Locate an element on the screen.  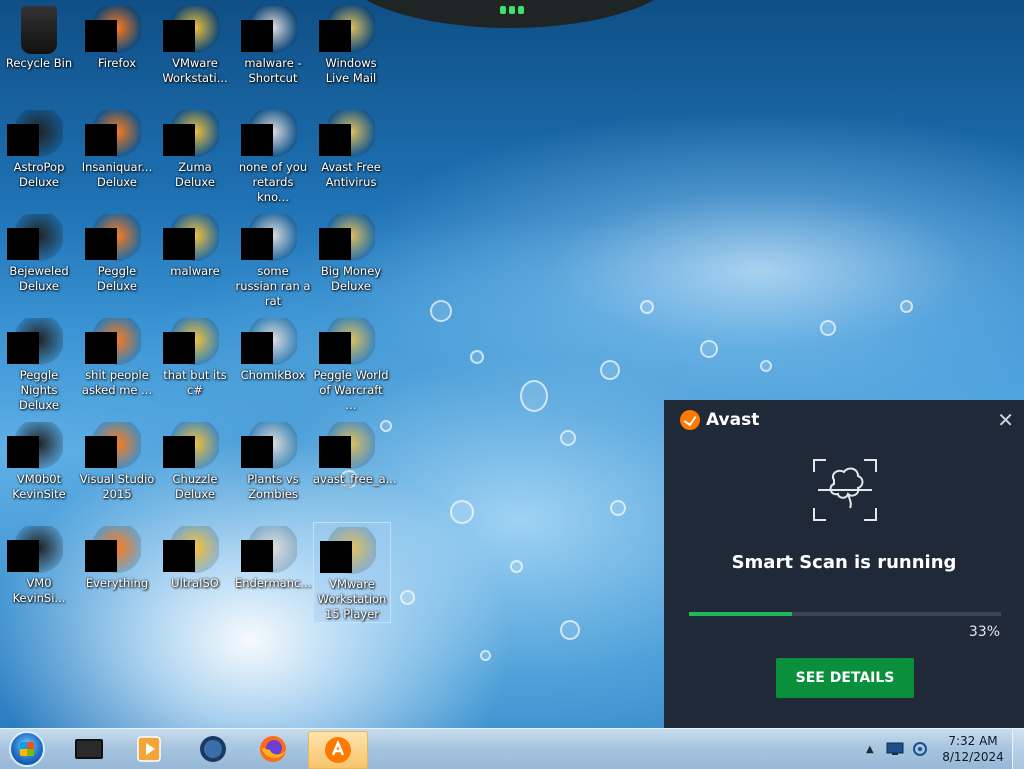
desktop-icon-bejeweled-deluxe: Bejeweled Deluxe is located at coordinates (39, 252).